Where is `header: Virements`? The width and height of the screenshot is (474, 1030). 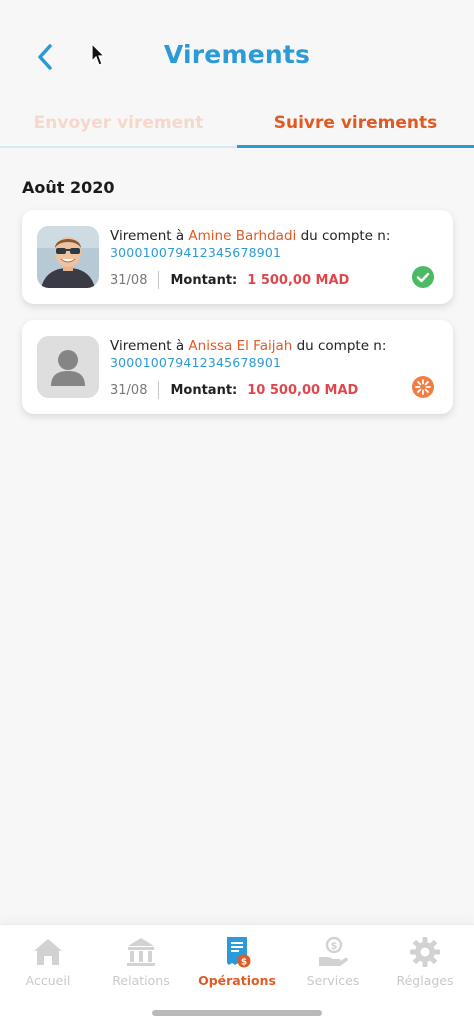
header: Virements is located at coordinates (237, 50).